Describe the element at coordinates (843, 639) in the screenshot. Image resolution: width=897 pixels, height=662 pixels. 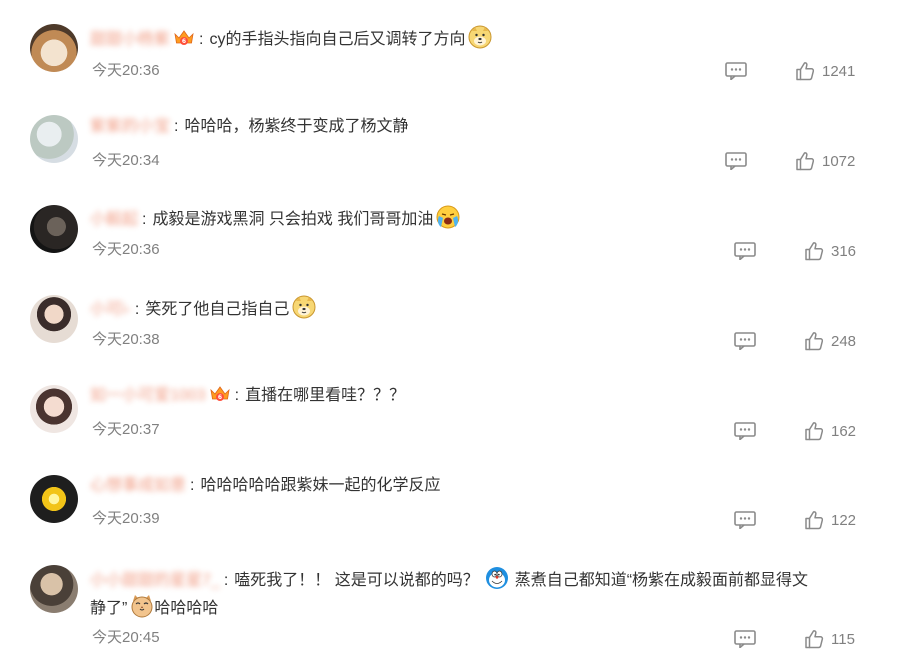
I see `like-count: 115` at that location.